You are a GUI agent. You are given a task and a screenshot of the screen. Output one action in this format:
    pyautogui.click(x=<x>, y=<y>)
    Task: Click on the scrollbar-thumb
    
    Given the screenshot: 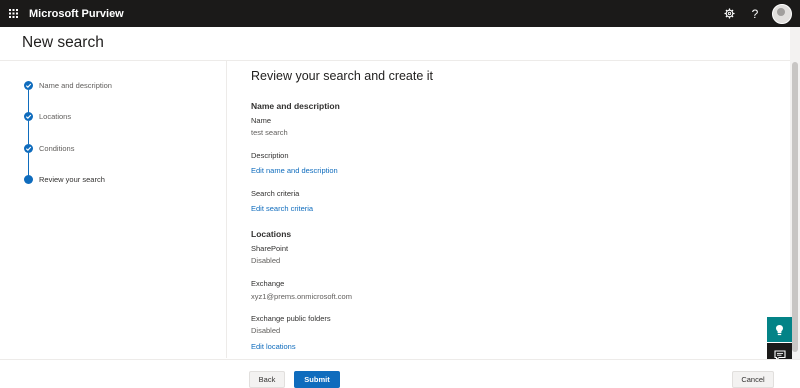 What is the action you would take?
    pyautogui.click(x=795, y=207)
    